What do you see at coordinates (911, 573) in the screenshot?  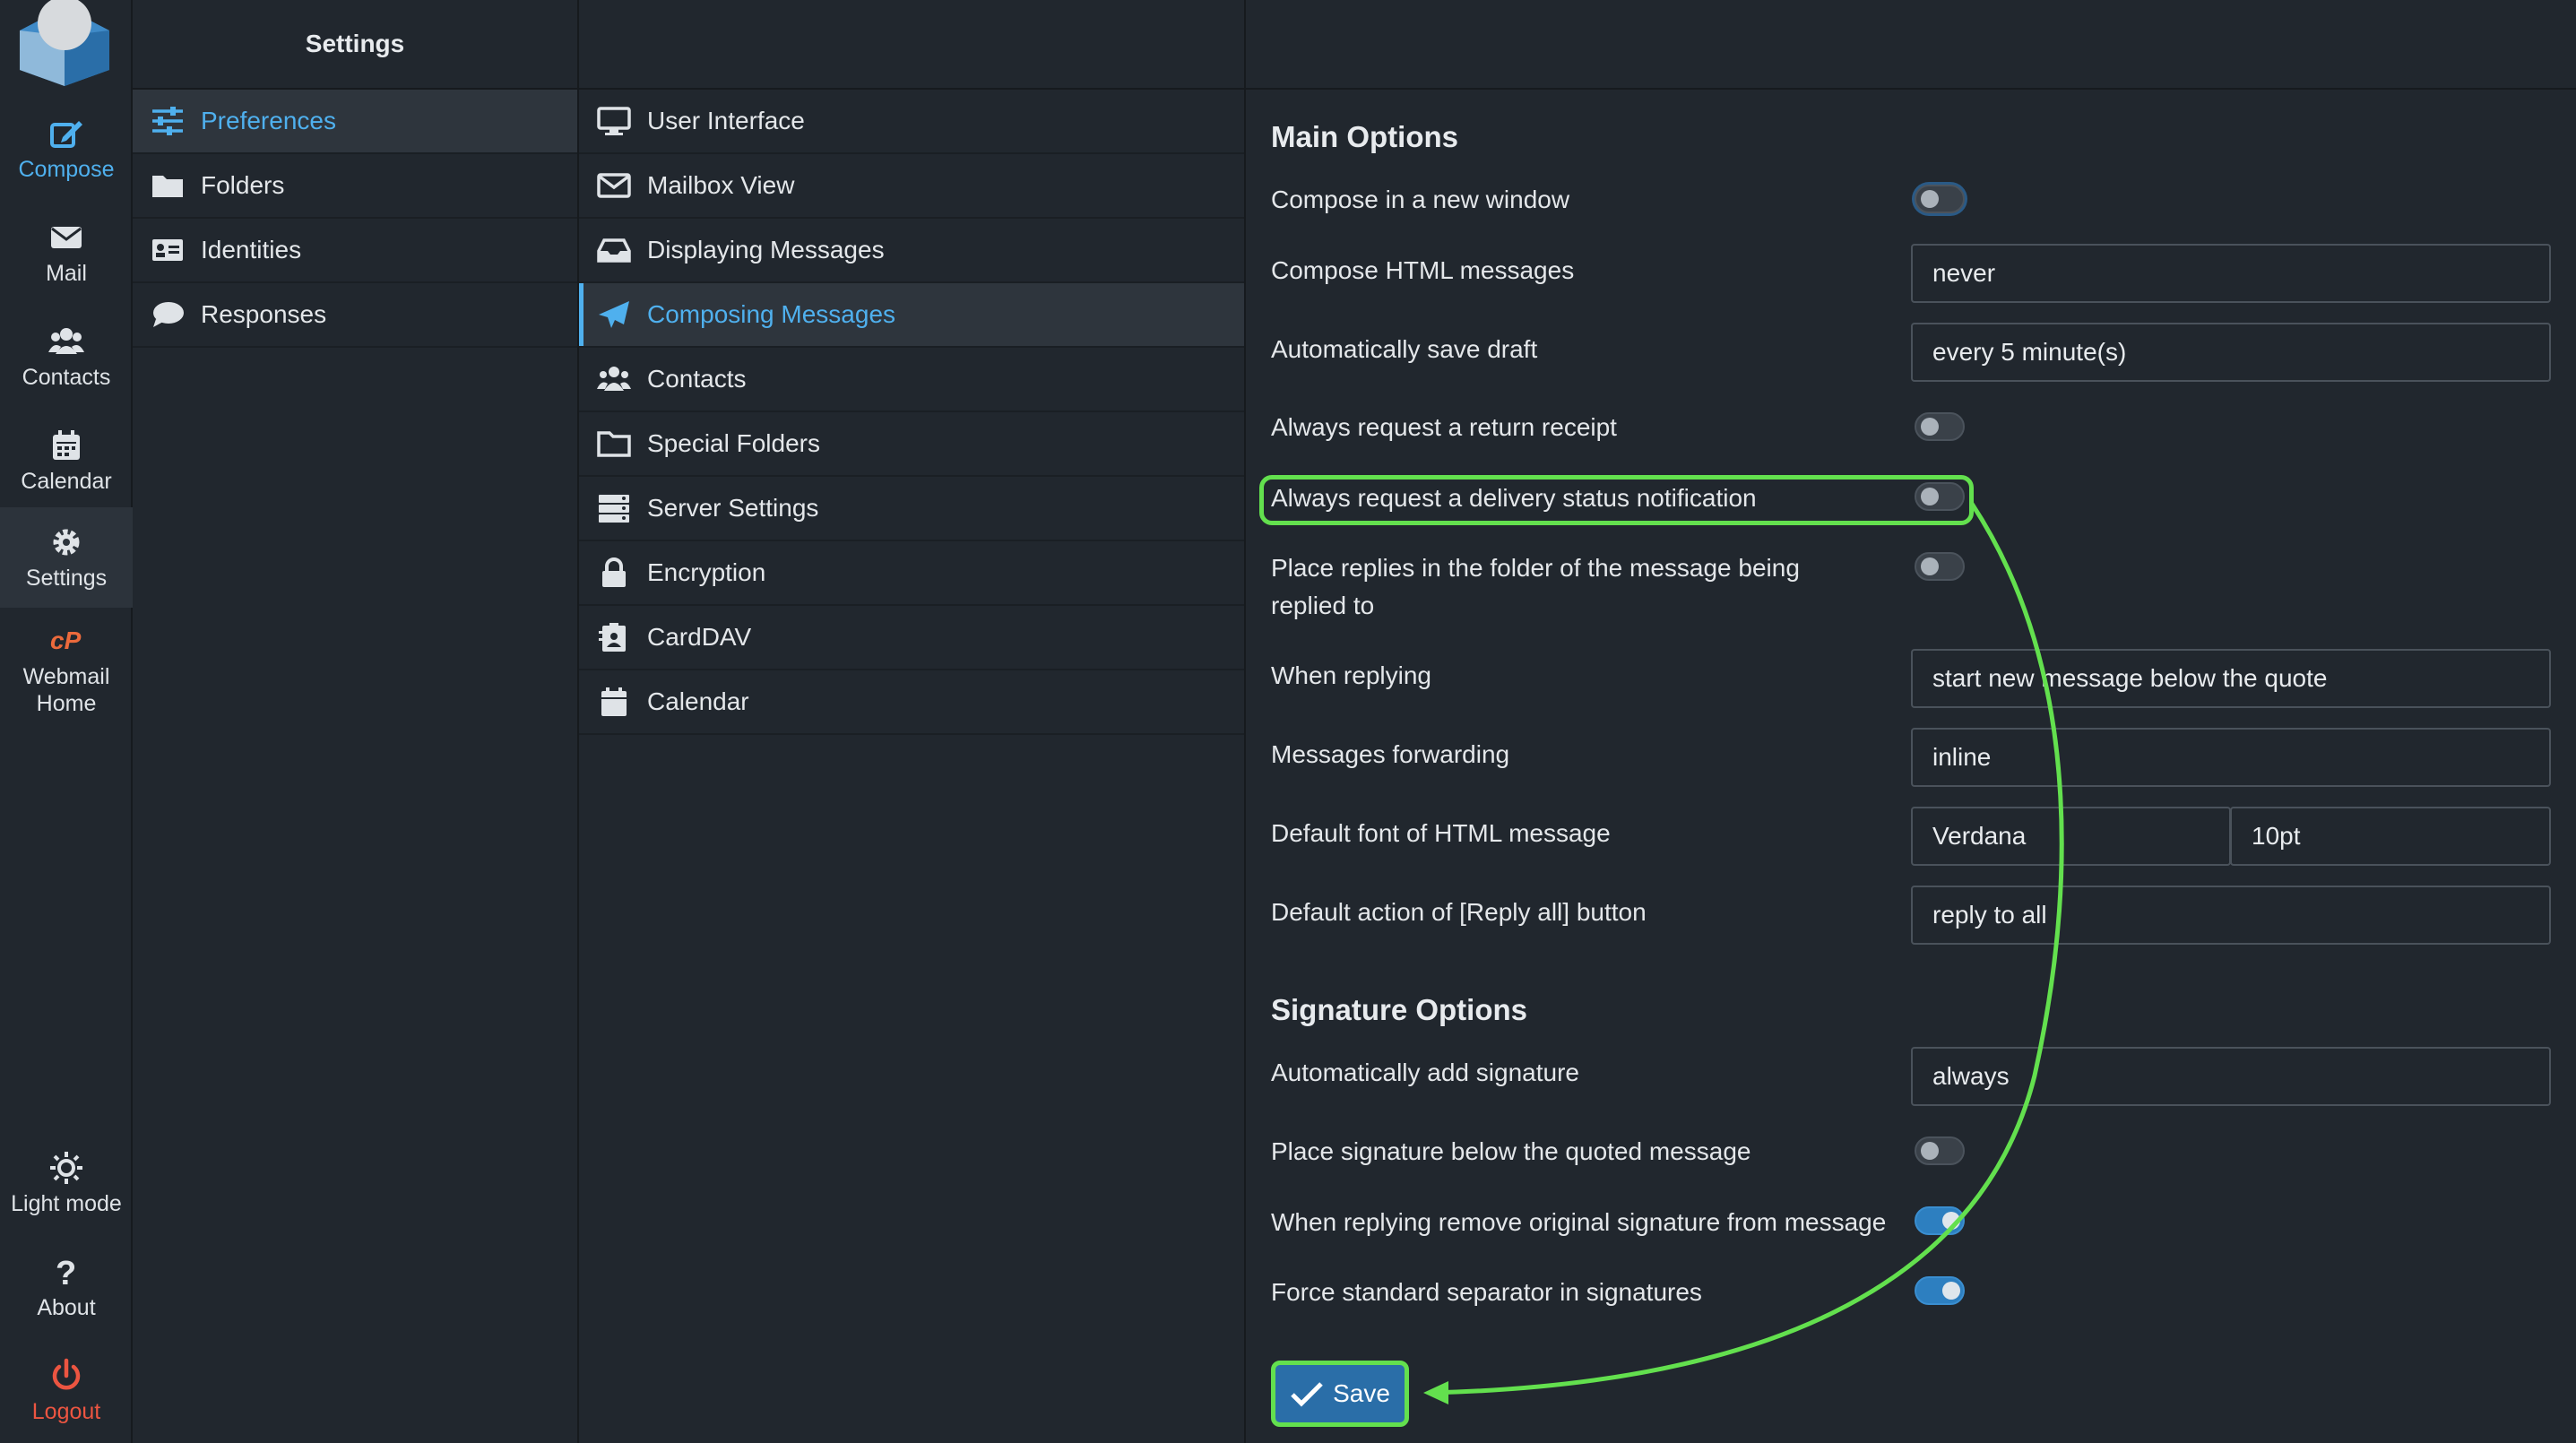 I see `section-item-encryption: Encryption` at bounding box center [911, 573].